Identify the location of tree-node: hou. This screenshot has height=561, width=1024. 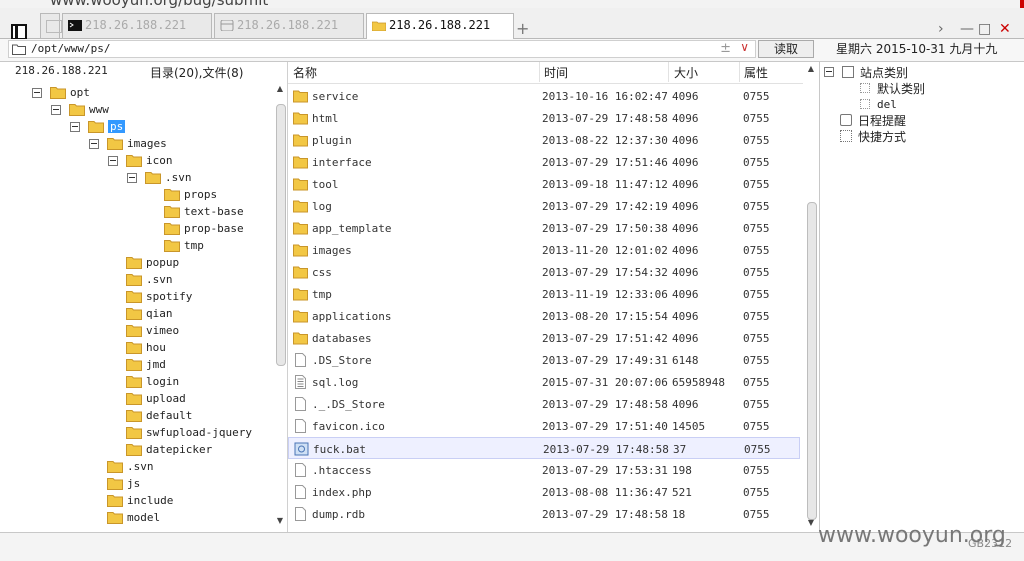
(137, 347).